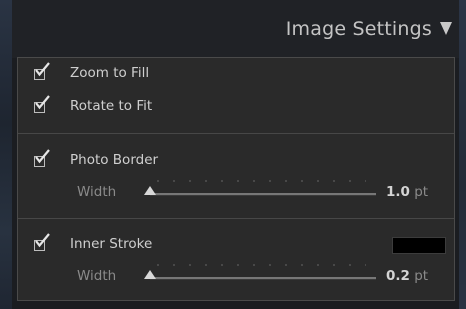  I want to click on triangle-down-icon, so click(446, 28).